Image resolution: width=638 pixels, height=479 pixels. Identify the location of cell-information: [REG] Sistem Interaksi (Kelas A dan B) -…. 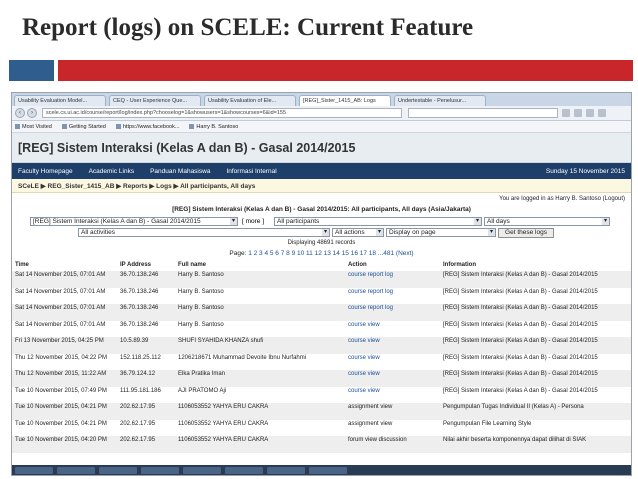
(535, 295).